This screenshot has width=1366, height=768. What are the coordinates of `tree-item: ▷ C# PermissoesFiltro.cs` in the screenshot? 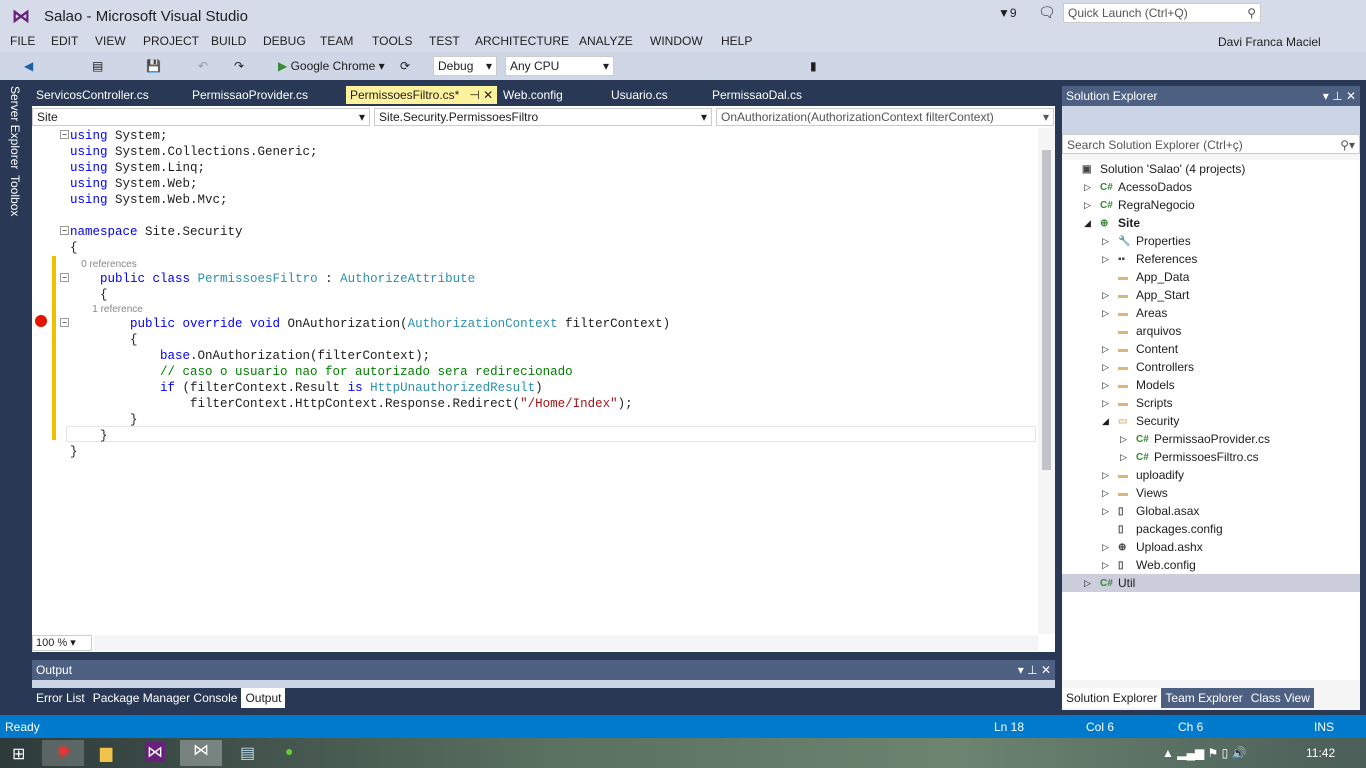 It's located at (1211, 457).